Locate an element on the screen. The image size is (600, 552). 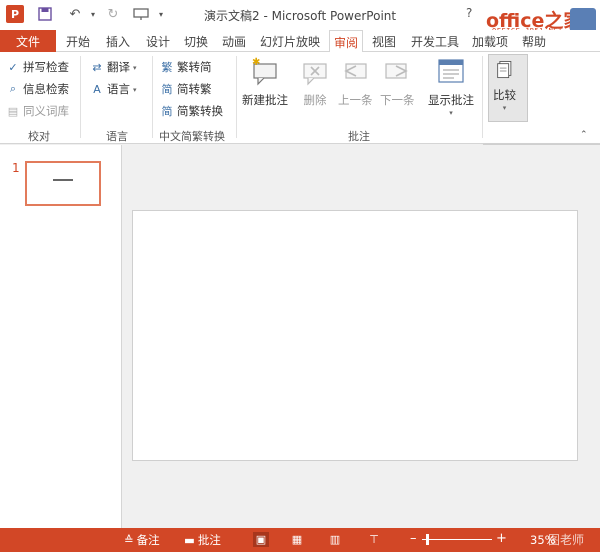
translate-button: ⇄ 翻译 ▾ is located at coordinates (113, 67).